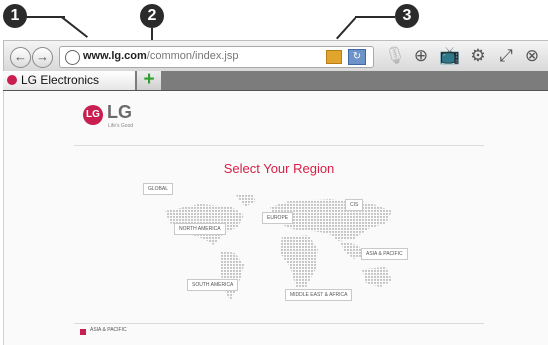 This screenshot has height=345, width=548. I want to click on callout-2: 2, so click(152, 16).